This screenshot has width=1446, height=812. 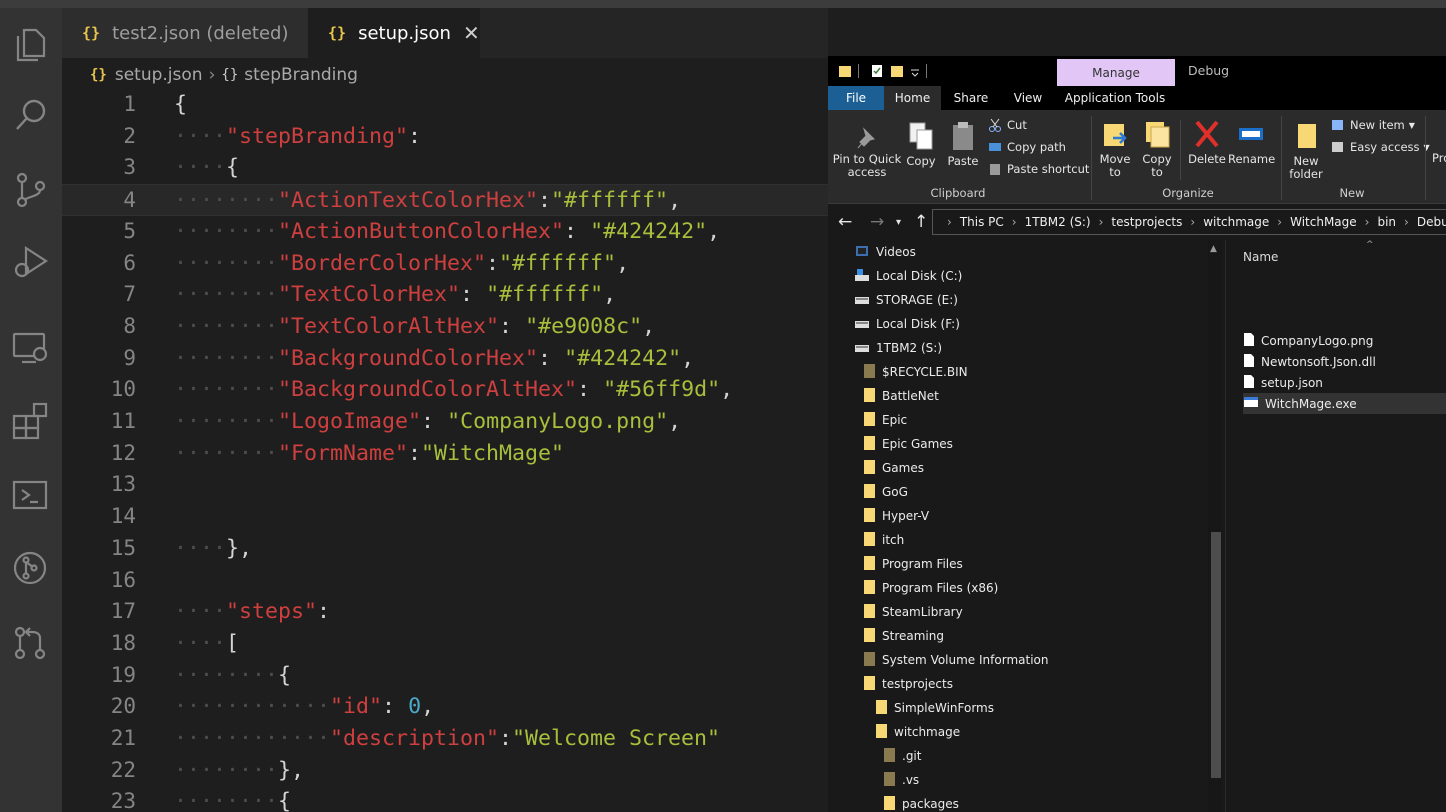 What do you see at coordinates (31, 261) in the screenshot?
I see `run-debug-icon` at bounding box center [31, 261].